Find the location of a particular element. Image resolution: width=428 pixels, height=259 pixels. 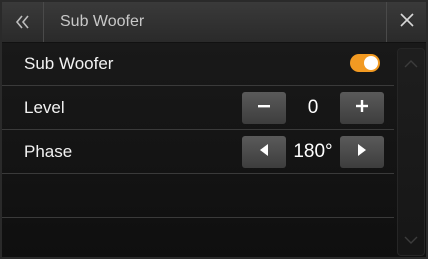

phase-value: 180° is located at coordinates (313, 151).